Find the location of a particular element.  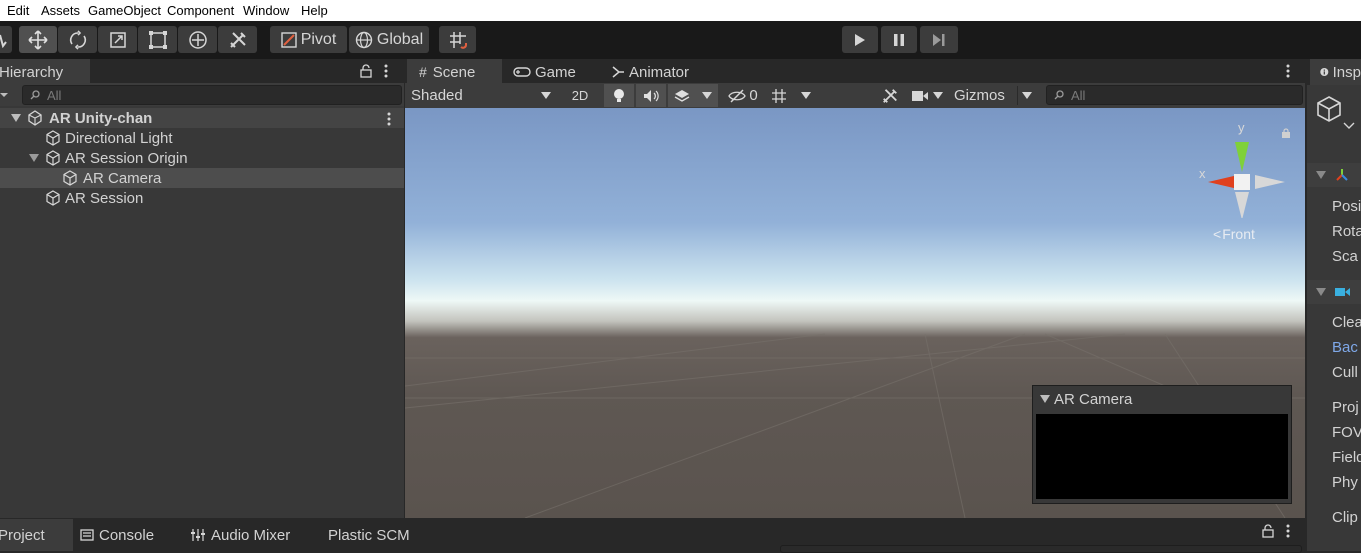

tab-plastic-scm: Plastic SCM is located at coordinates (369, 535).